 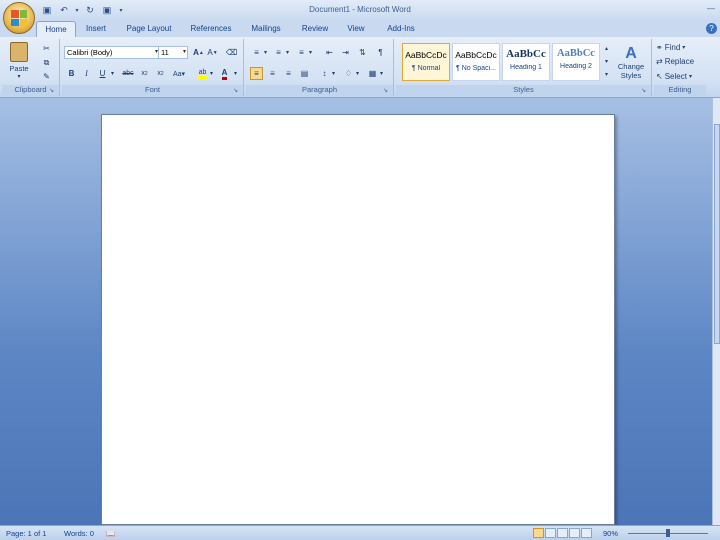 I want to click on justify-icon: ▤, so click(x=304, y=73).